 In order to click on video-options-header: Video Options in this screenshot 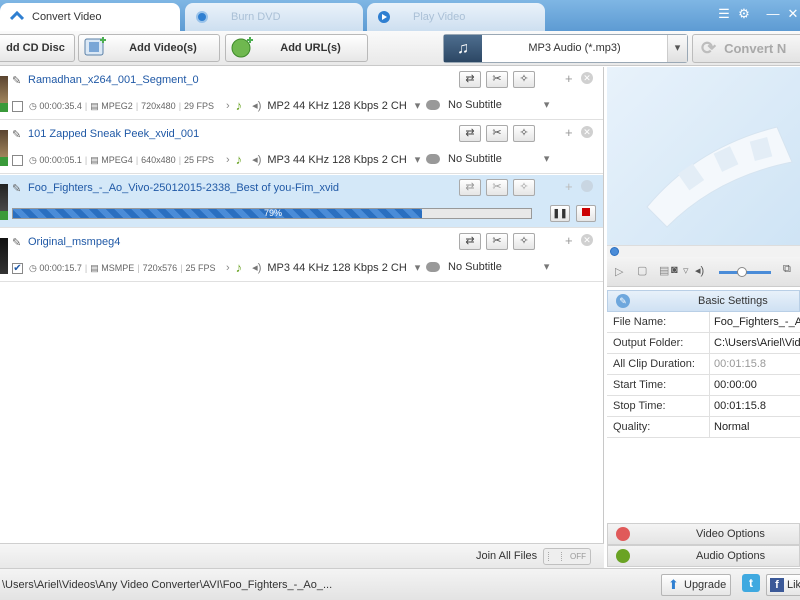, I will do `click(703, 534)`.